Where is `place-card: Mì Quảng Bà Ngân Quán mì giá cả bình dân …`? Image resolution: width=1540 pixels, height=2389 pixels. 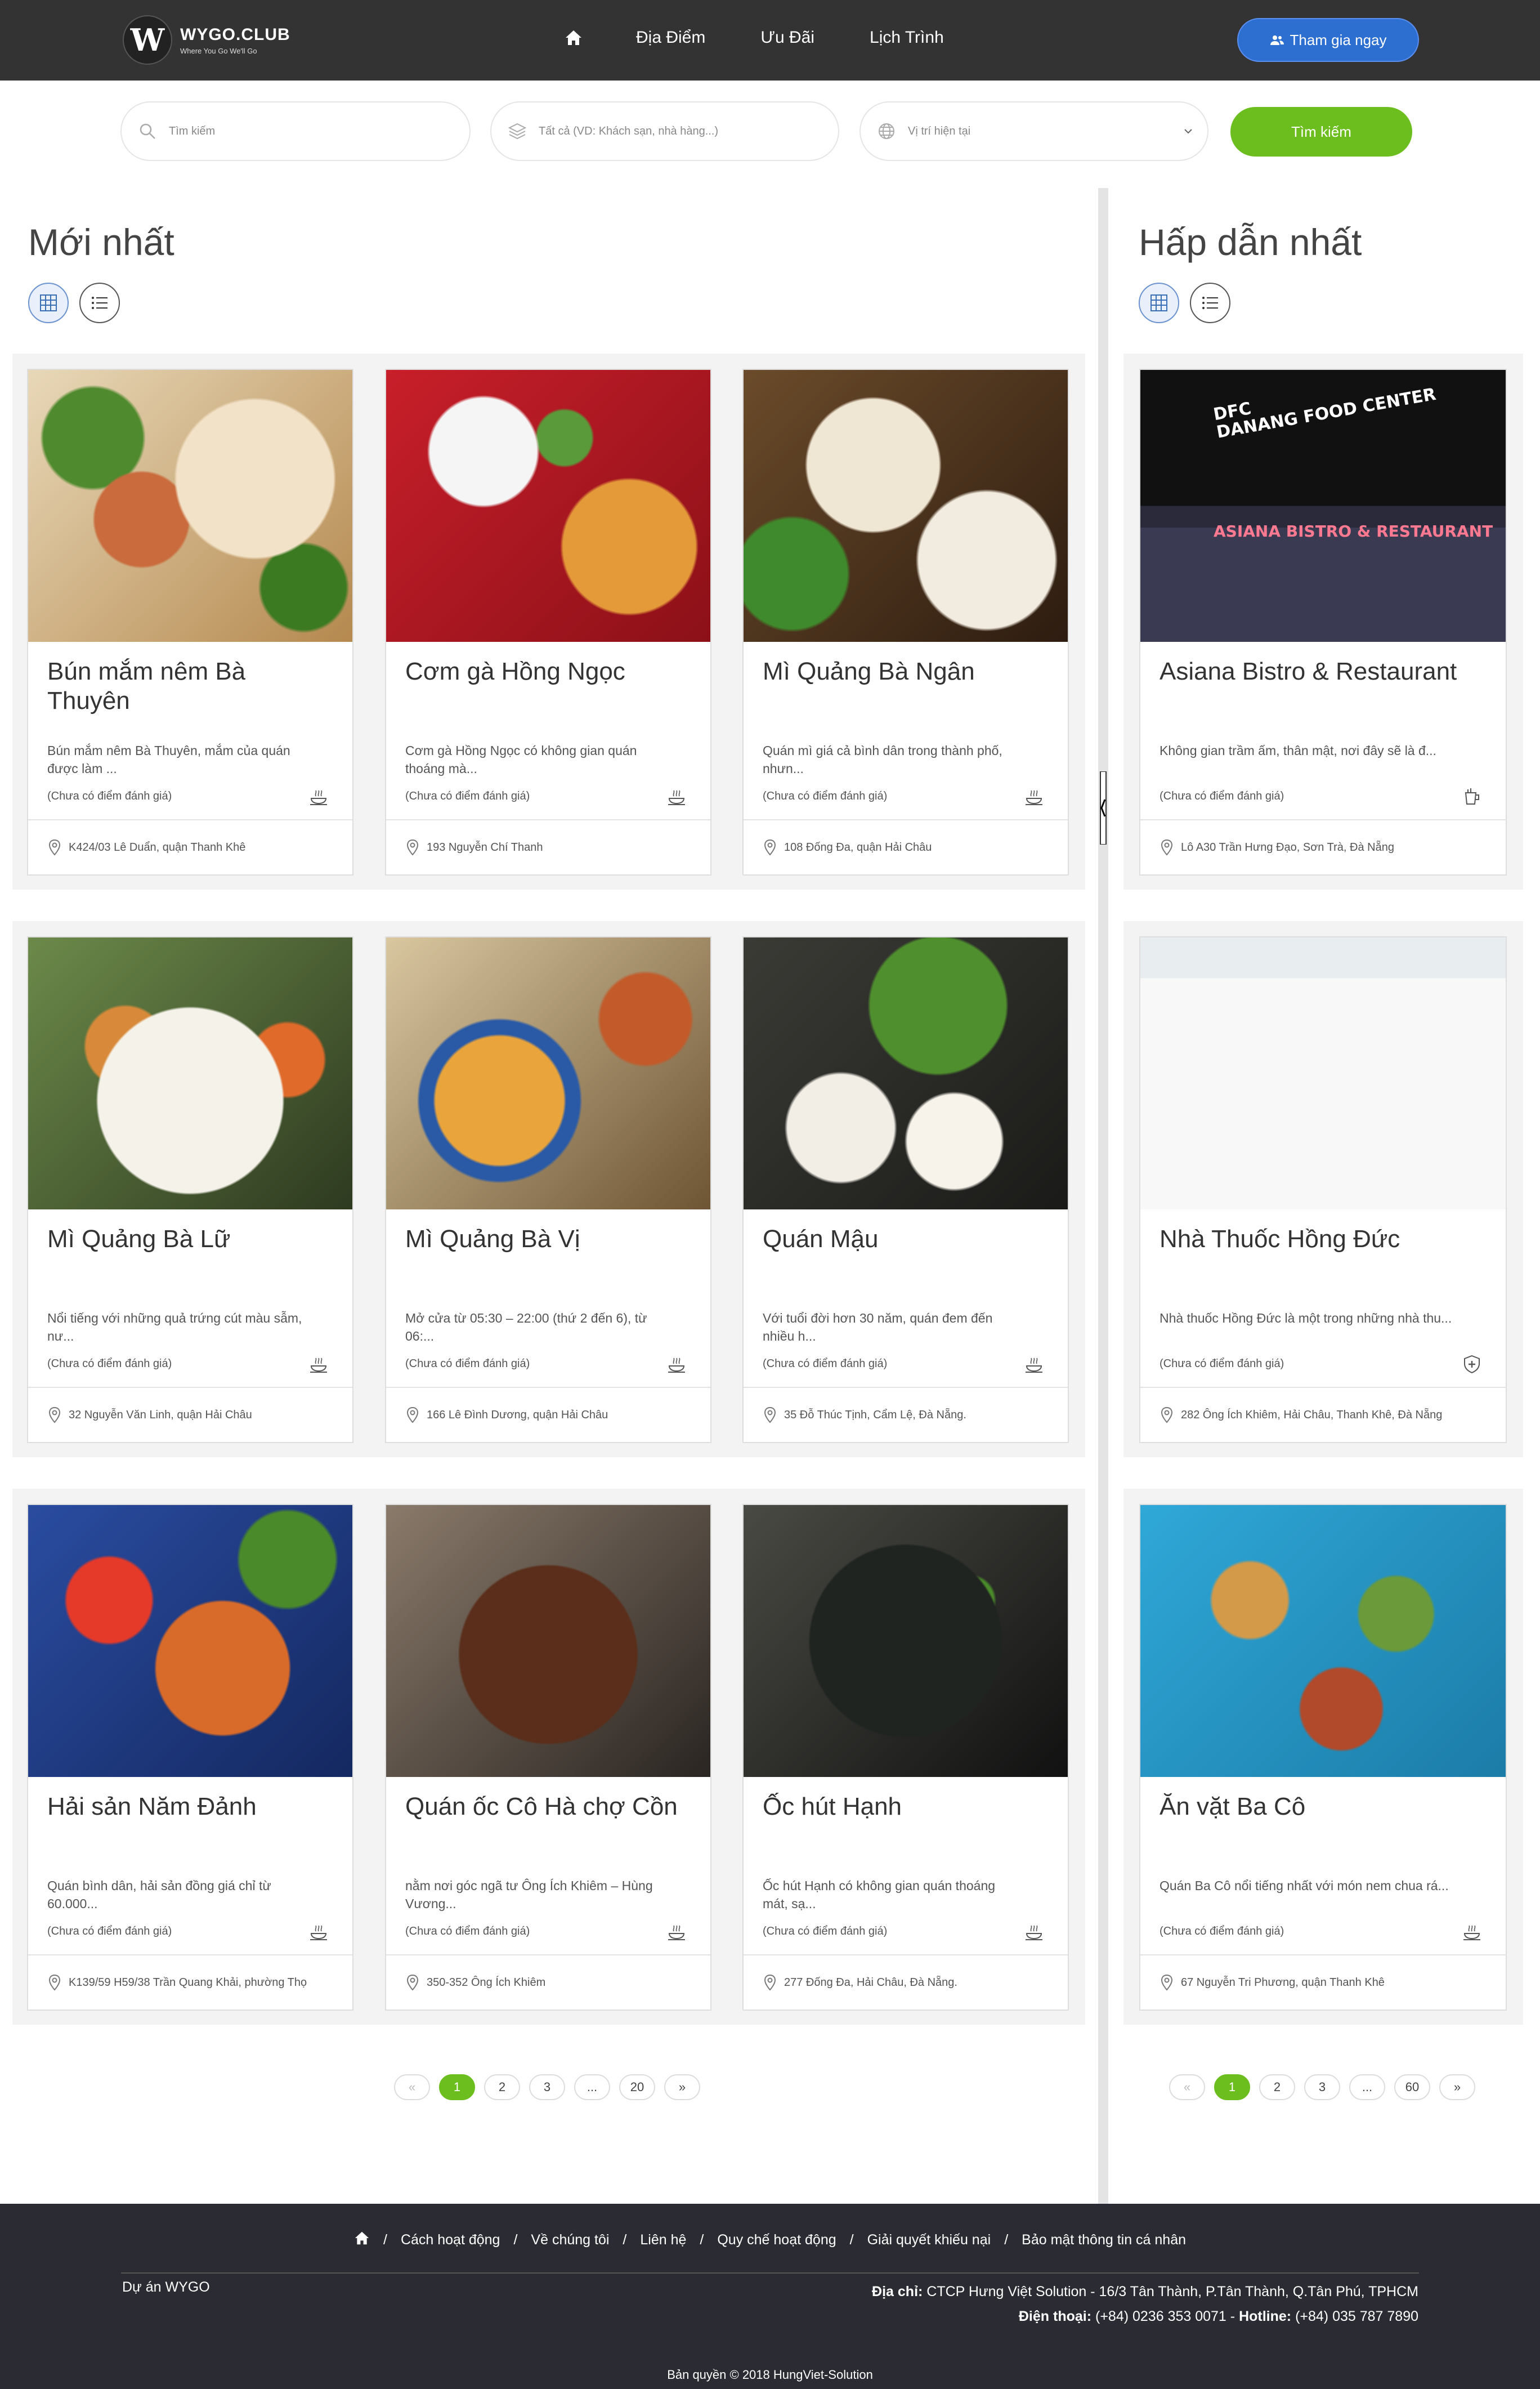
place-card: Mì Quảng Bà Ngân Quán mì giá cả bình dân … is located at coordinates (905, 622).